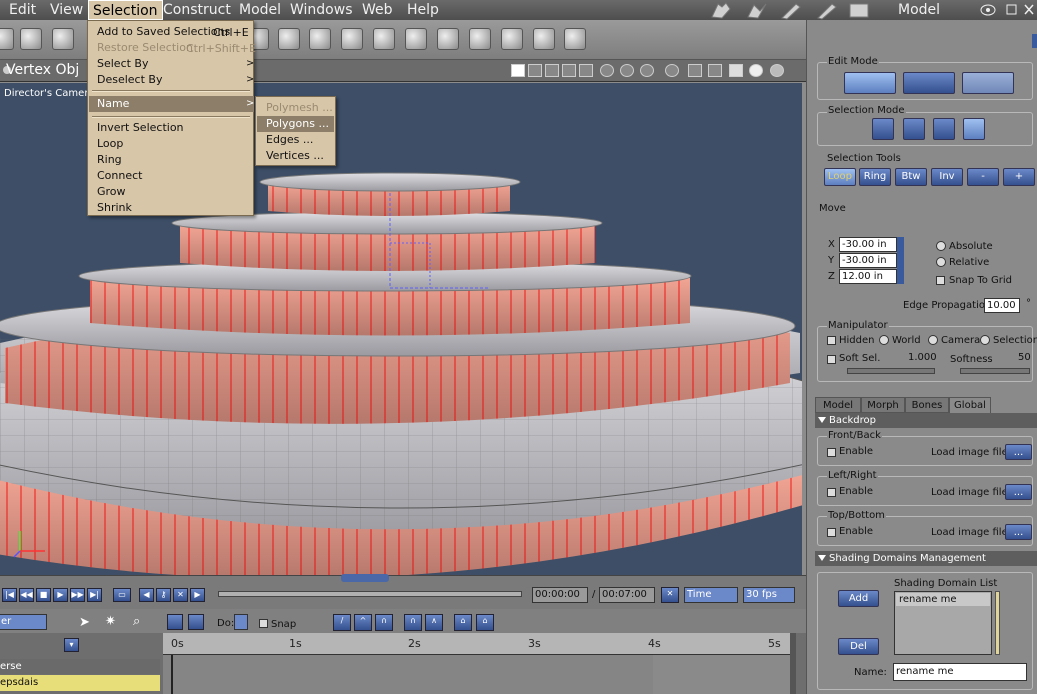 Image resolution: width=1037 pixels, height=694 pixels. Describe the element at coordinates (670, 595) in the screenshot. I see `close-timeline-icon: ✕` at that location.